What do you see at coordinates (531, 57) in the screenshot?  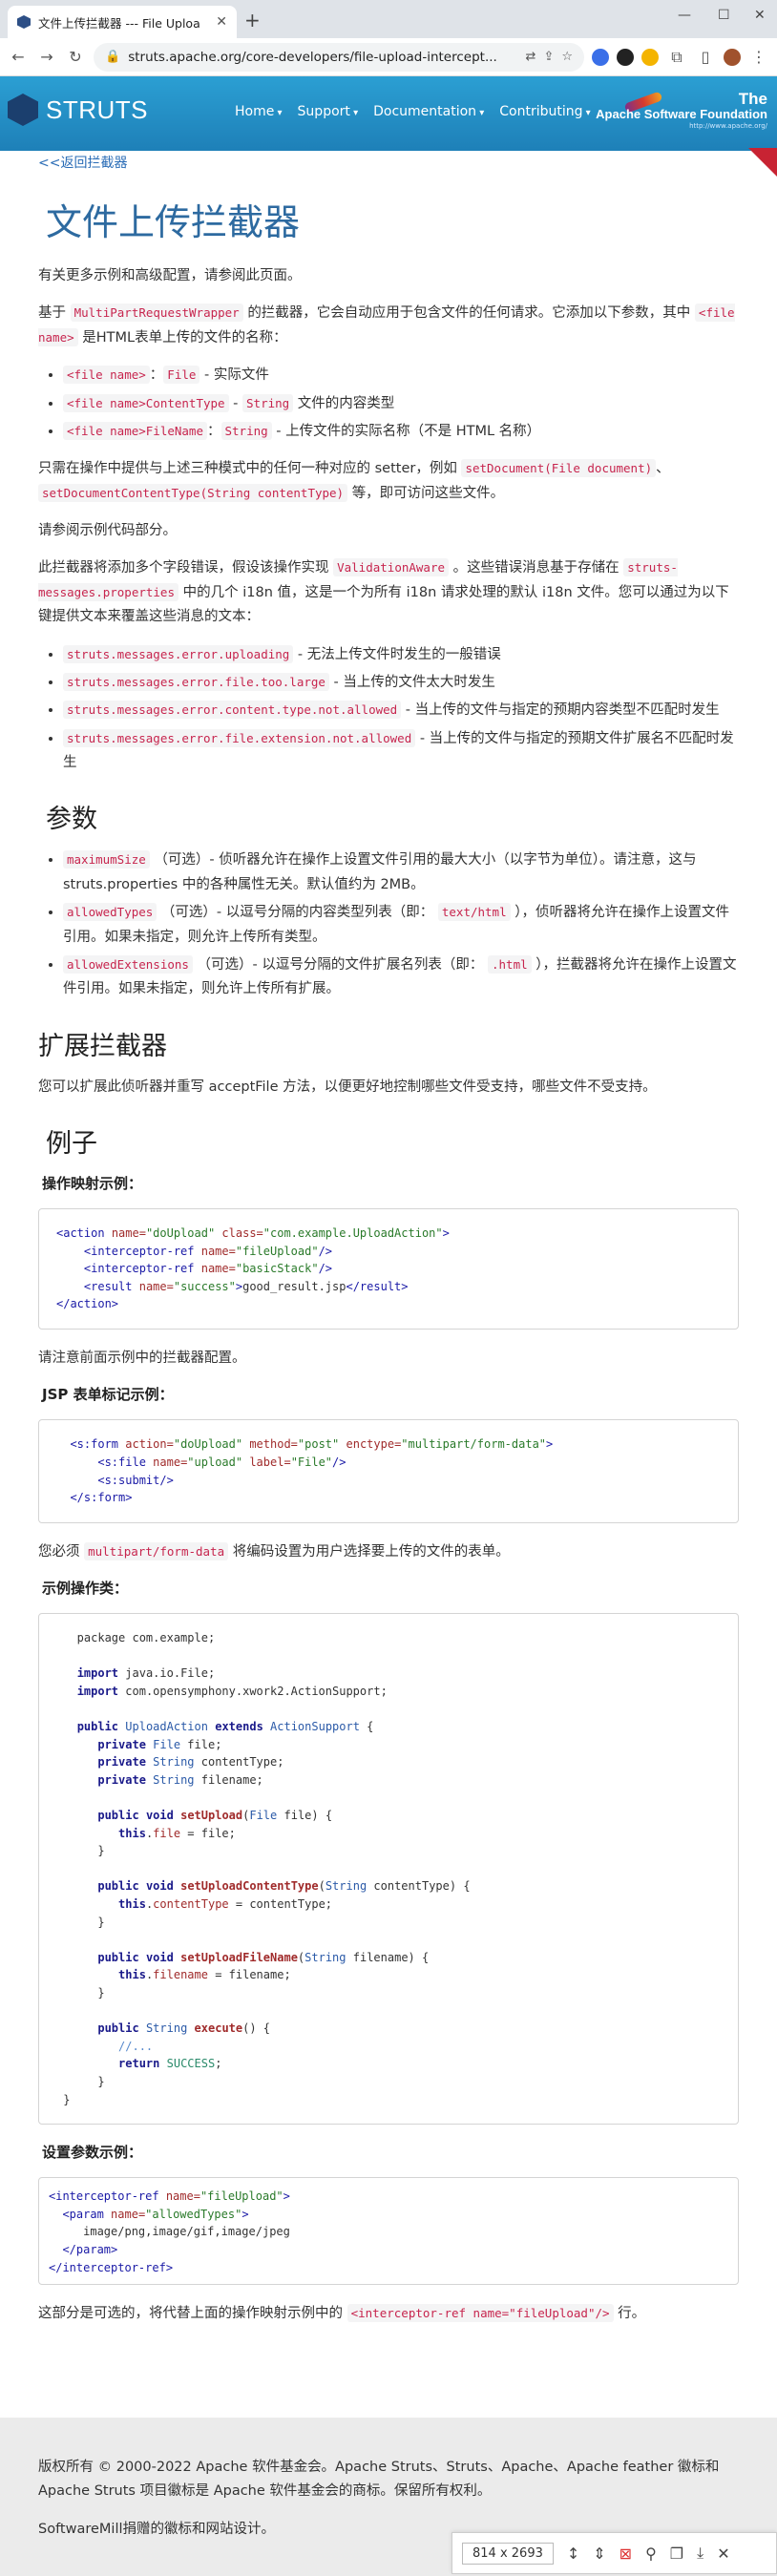 I see `translate-icon: ⇄` at bounding box center [531, 57].